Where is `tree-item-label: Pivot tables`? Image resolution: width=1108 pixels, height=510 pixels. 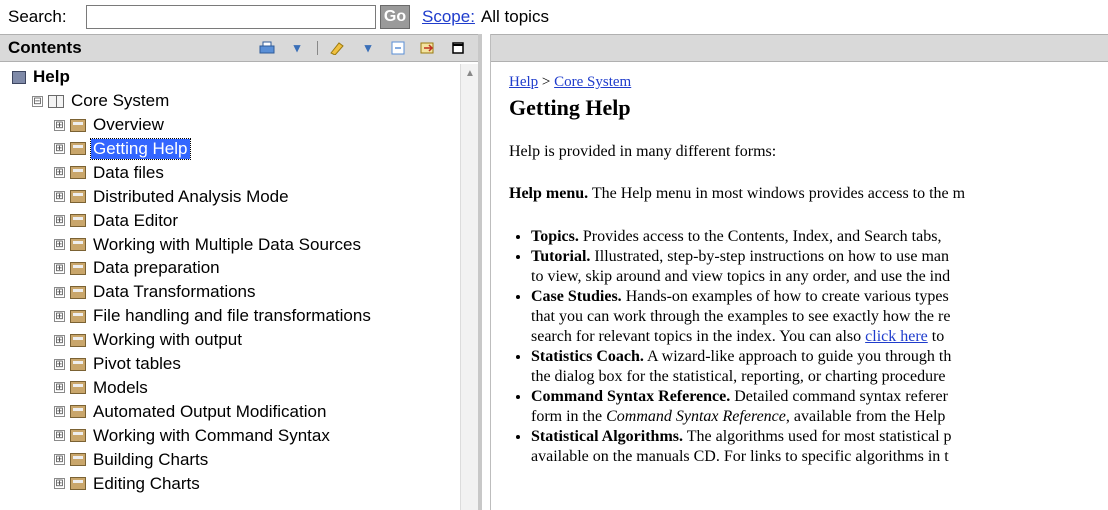 tree-item-label: Pivot tables is located at coordinates (137, 363).